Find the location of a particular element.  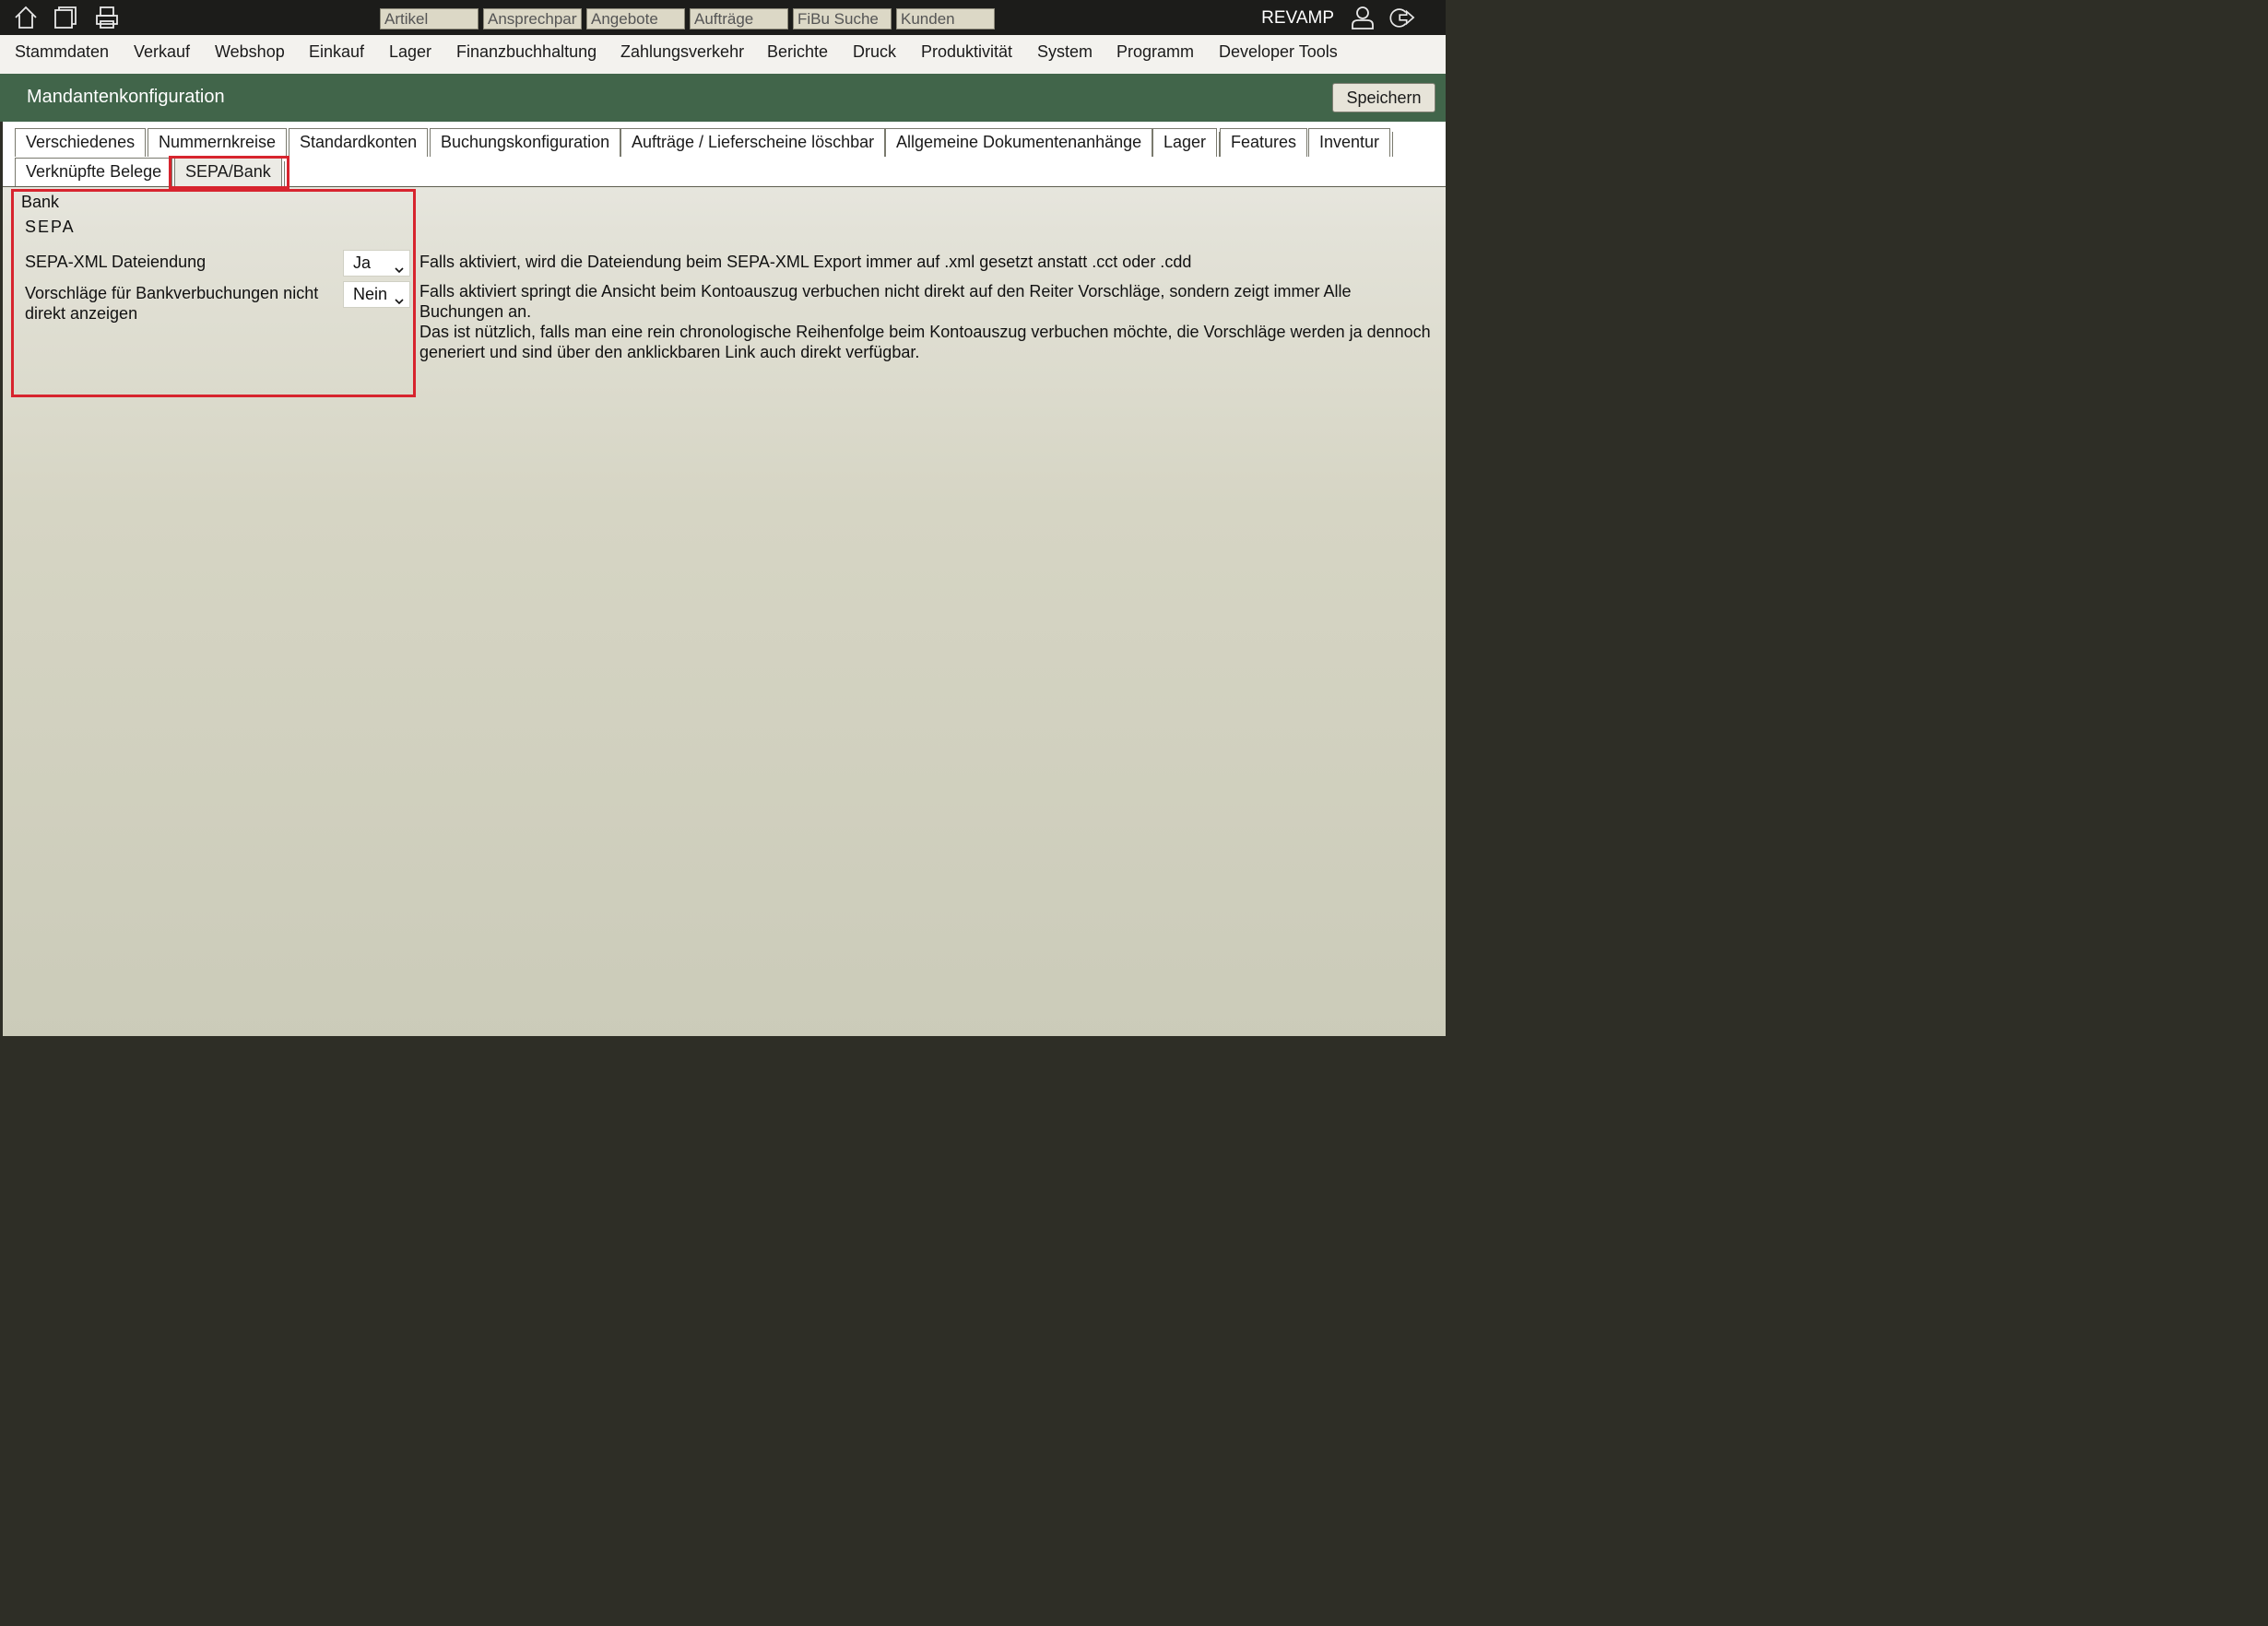

window-icon is located at coordinates (65, 17).